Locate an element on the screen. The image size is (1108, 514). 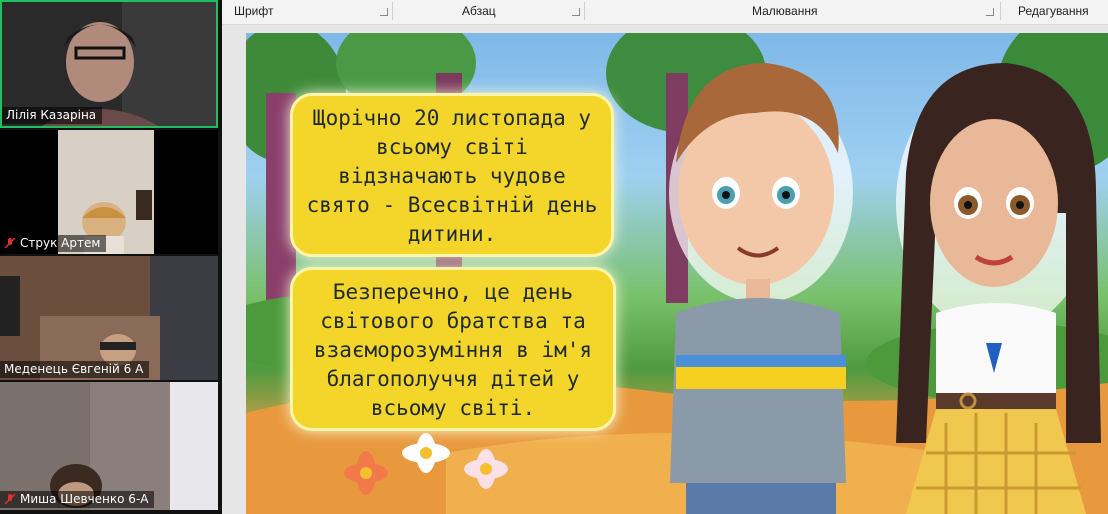
participant-name: Струк Артем is located at coordinates (53, 243).